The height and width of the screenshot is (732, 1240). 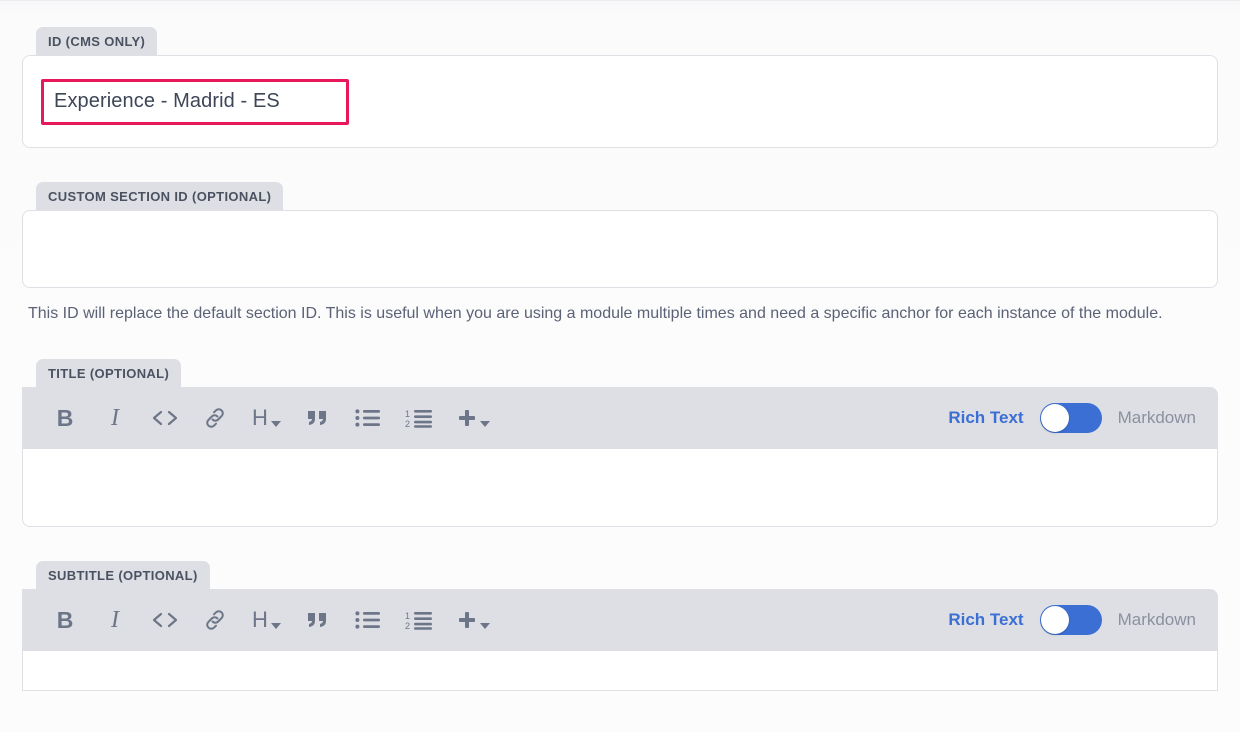 I want to click on spacer-top, so click(x=620, y=13).